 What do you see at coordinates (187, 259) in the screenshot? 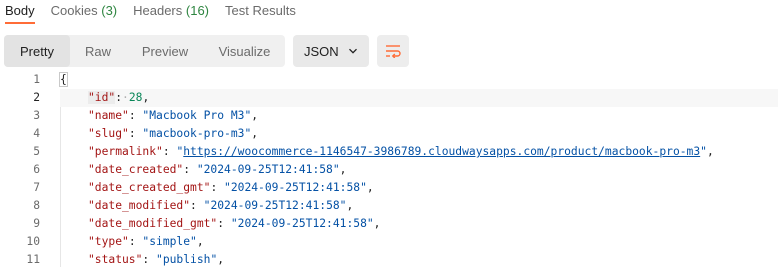
I see `json-value: "publish"` at bounding box center [187, 259].